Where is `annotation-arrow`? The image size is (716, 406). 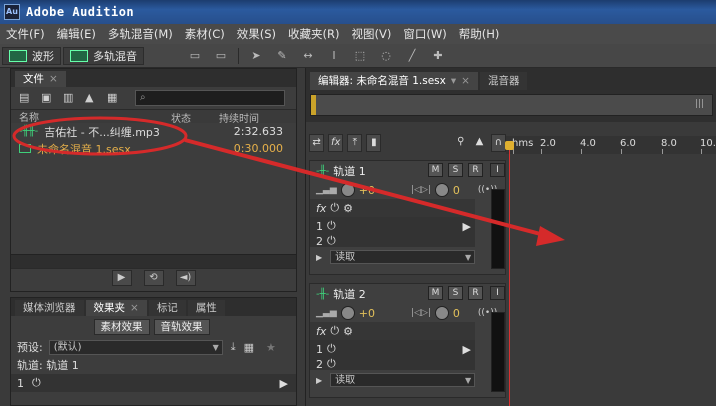
annotation-arrow is located at coordinates (366, 188).